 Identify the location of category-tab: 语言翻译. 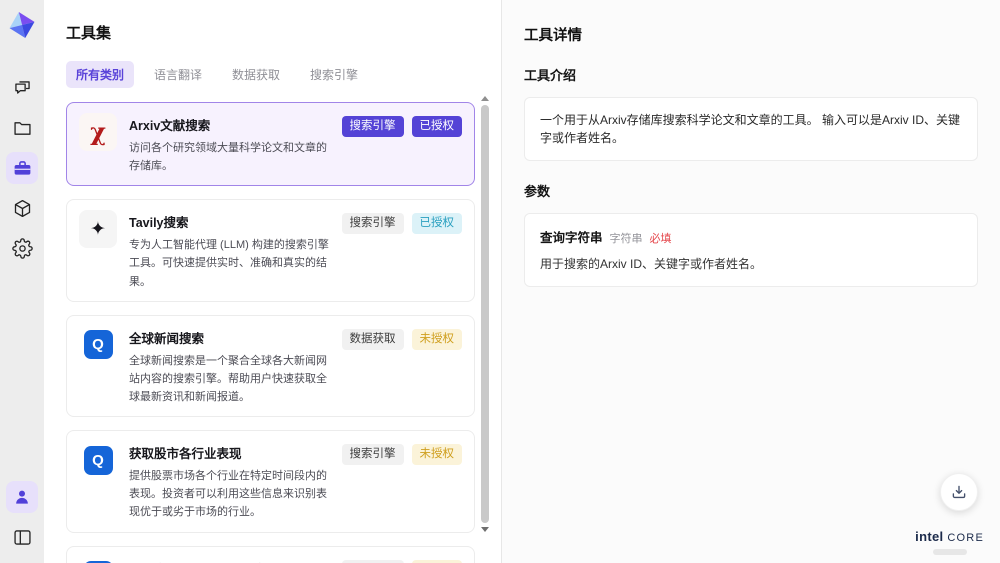
(178, 74).